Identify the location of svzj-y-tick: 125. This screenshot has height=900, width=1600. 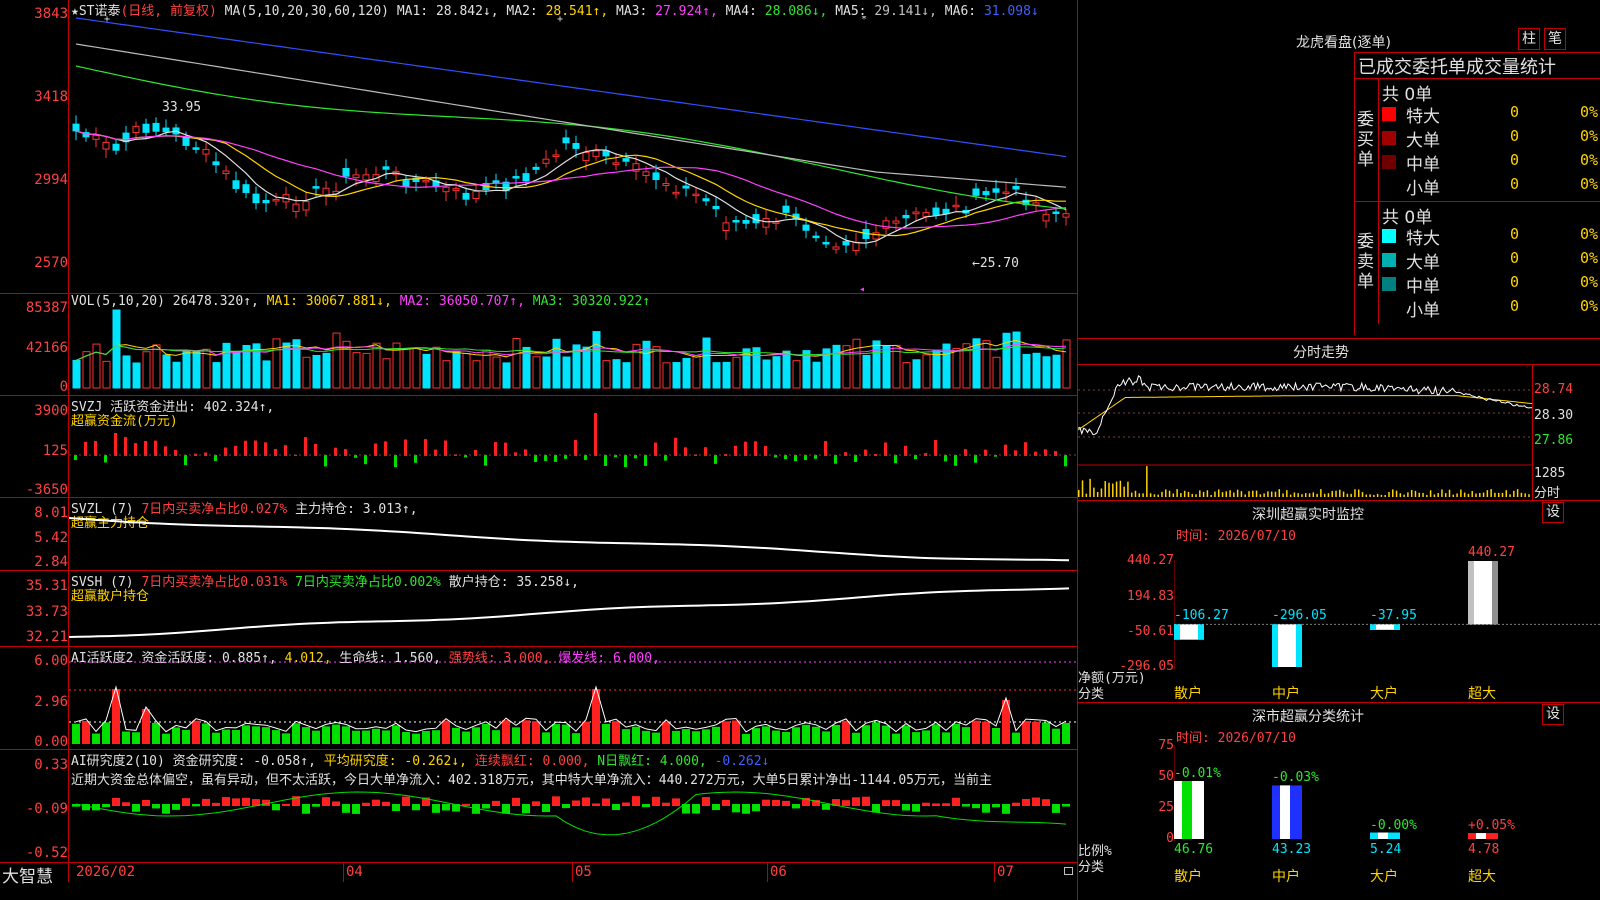
(55, 451).